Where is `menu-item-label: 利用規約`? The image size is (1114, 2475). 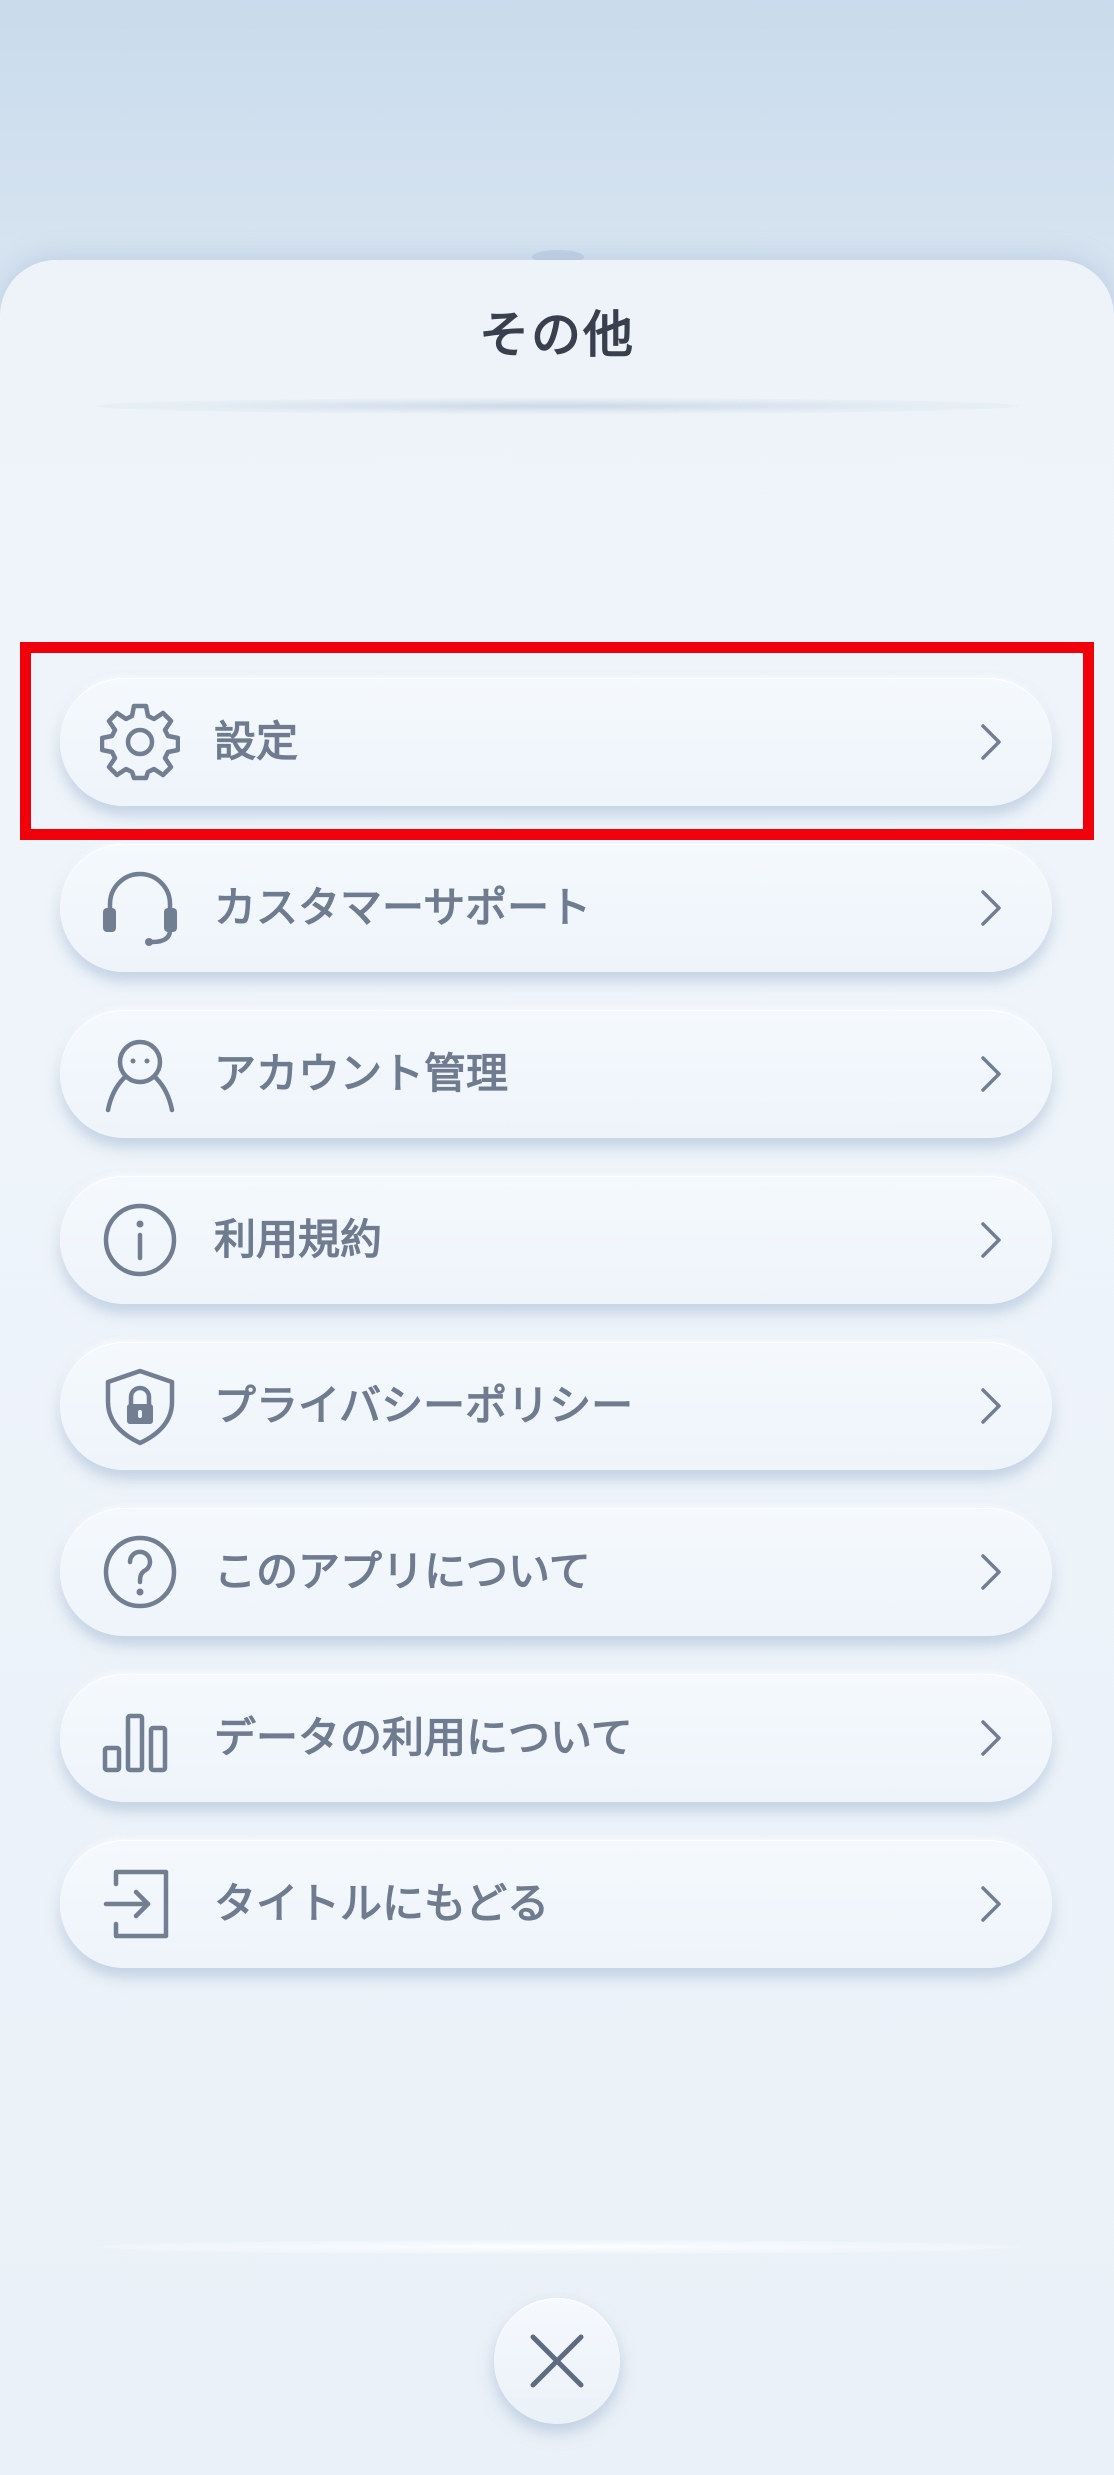 menu-item-label: 利用規約 is located at coordinates (298, 1239).